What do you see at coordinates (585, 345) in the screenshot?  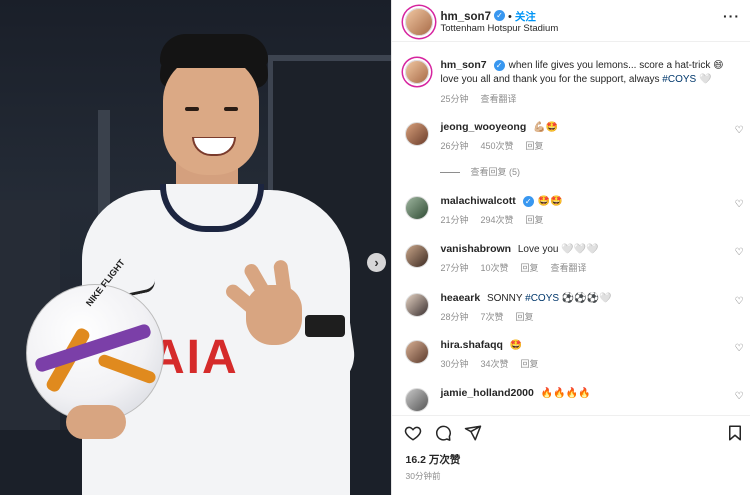 I see `comment-body: hira.shafaqq 🤩` at bounding box center [585, 345].